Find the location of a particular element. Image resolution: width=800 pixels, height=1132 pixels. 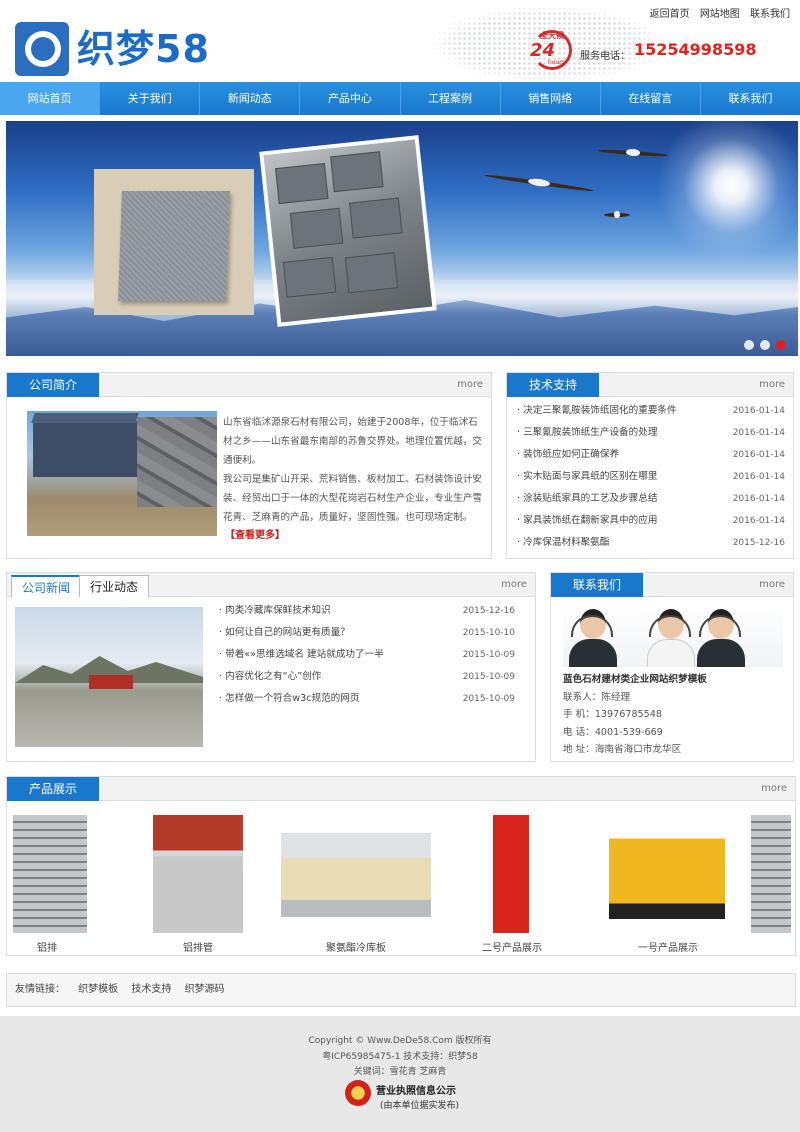

list-item: · 内容优化之有“心”创作 2015-10-09 is located at coordinates (367, 677).